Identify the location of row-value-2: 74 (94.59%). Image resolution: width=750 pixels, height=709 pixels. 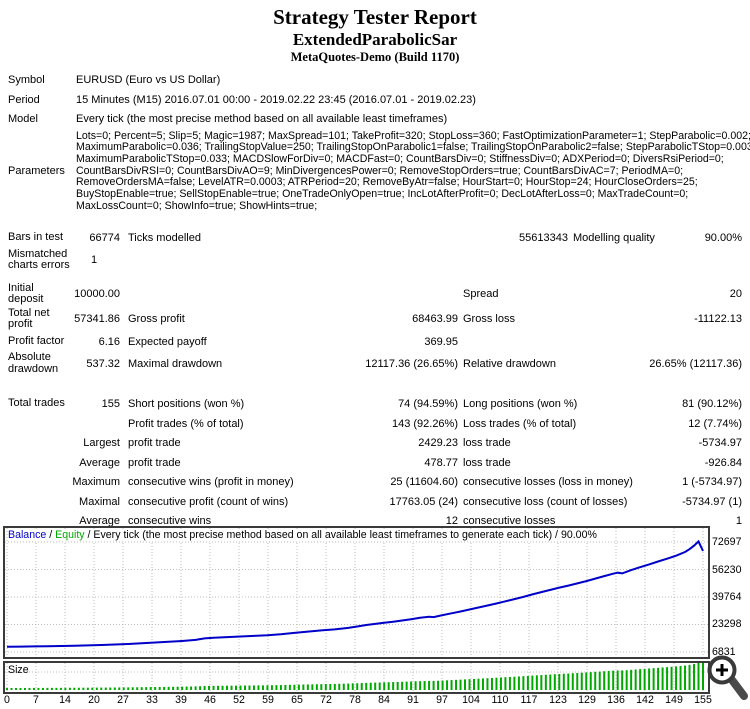
(428, 404).